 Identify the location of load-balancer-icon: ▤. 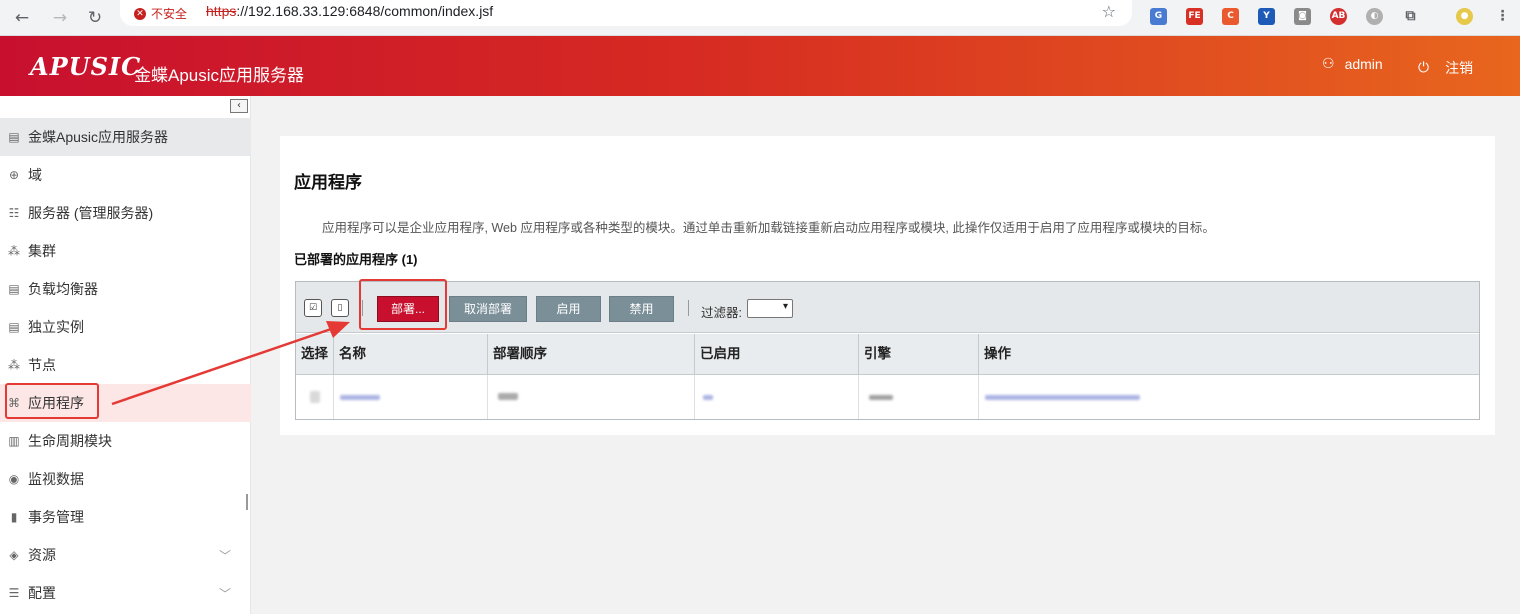
(14, 289).